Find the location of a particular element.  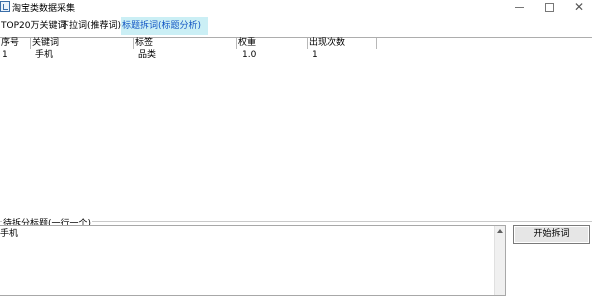

column-header-tag: 标签 is located at coordinates (185, 43).